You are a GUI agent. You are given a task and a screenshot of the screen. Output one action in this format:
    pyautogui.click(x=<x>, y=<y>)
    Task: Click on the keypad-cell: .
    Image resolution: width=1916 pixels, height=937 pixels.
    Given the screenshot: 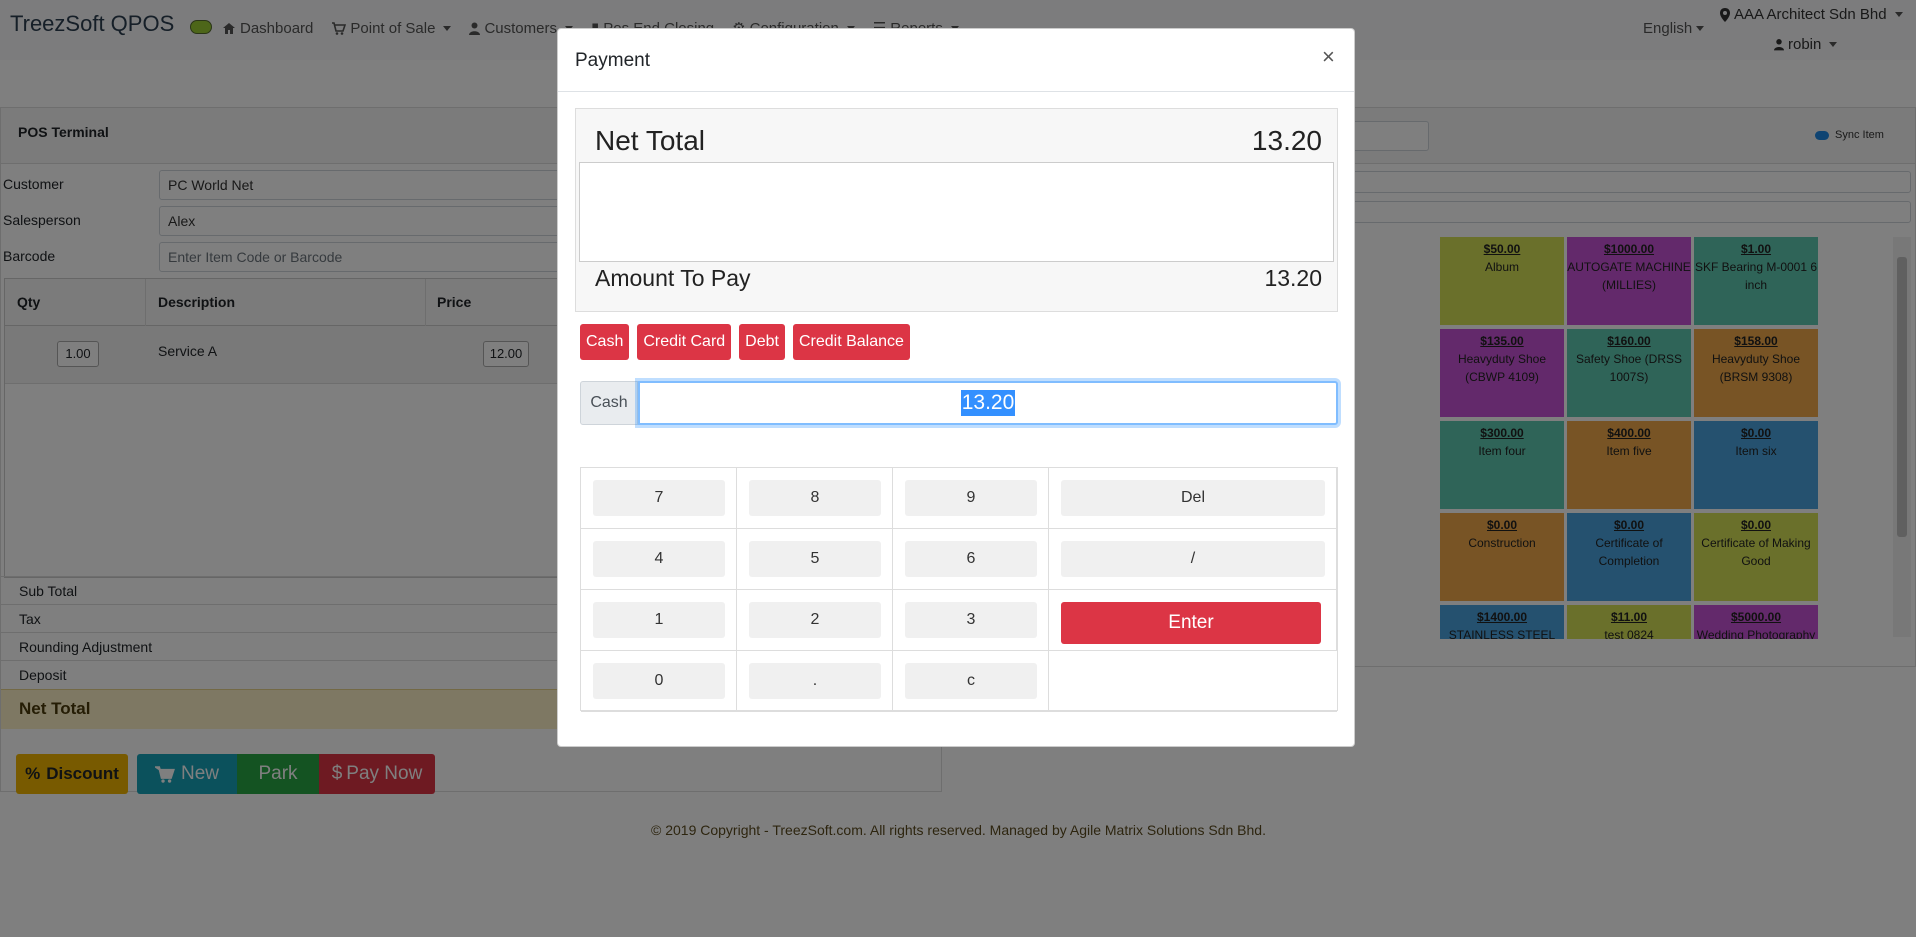 What is the action you would take?
    pyautogui.click(x=815, y=681)
    